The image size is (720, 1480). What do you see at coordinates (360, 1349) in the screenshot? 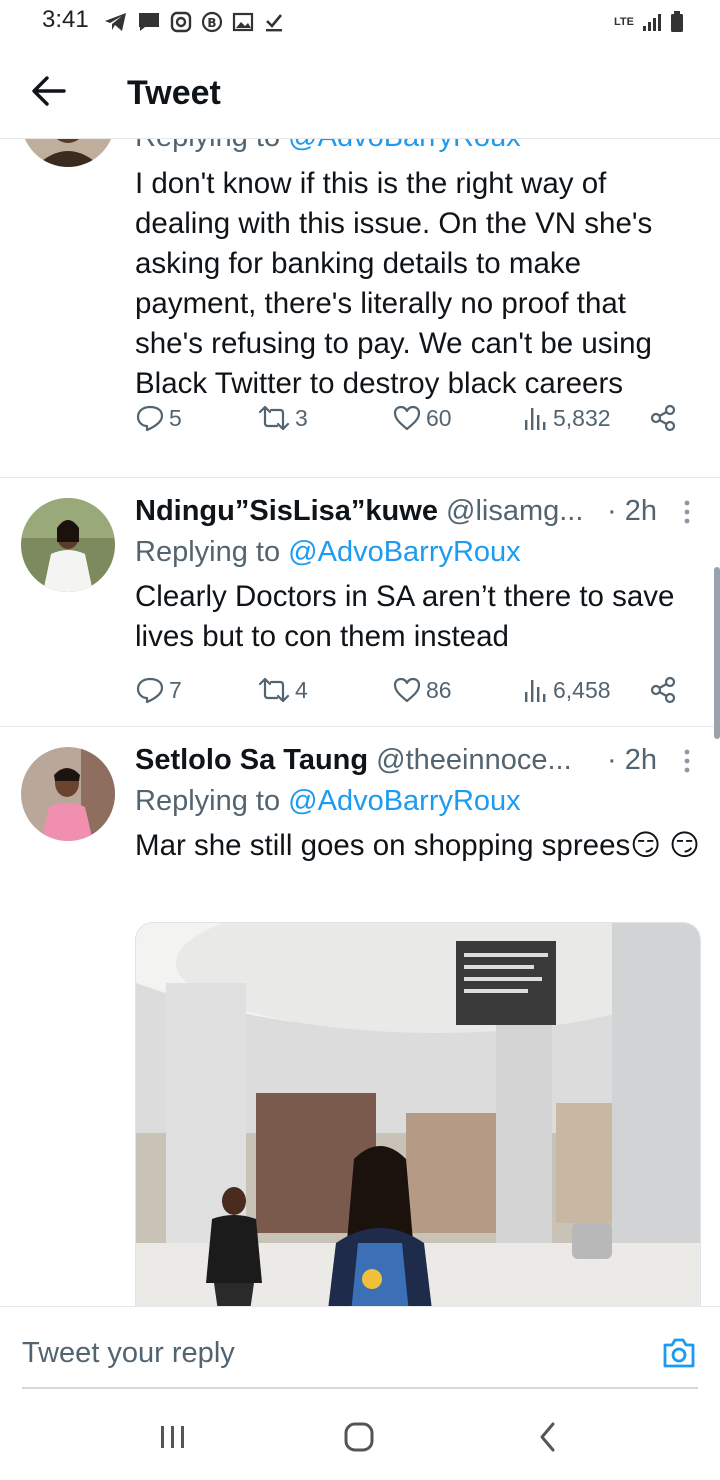
I see `reply-composer: Tweet your reply` at bounding box center [360, 1349].